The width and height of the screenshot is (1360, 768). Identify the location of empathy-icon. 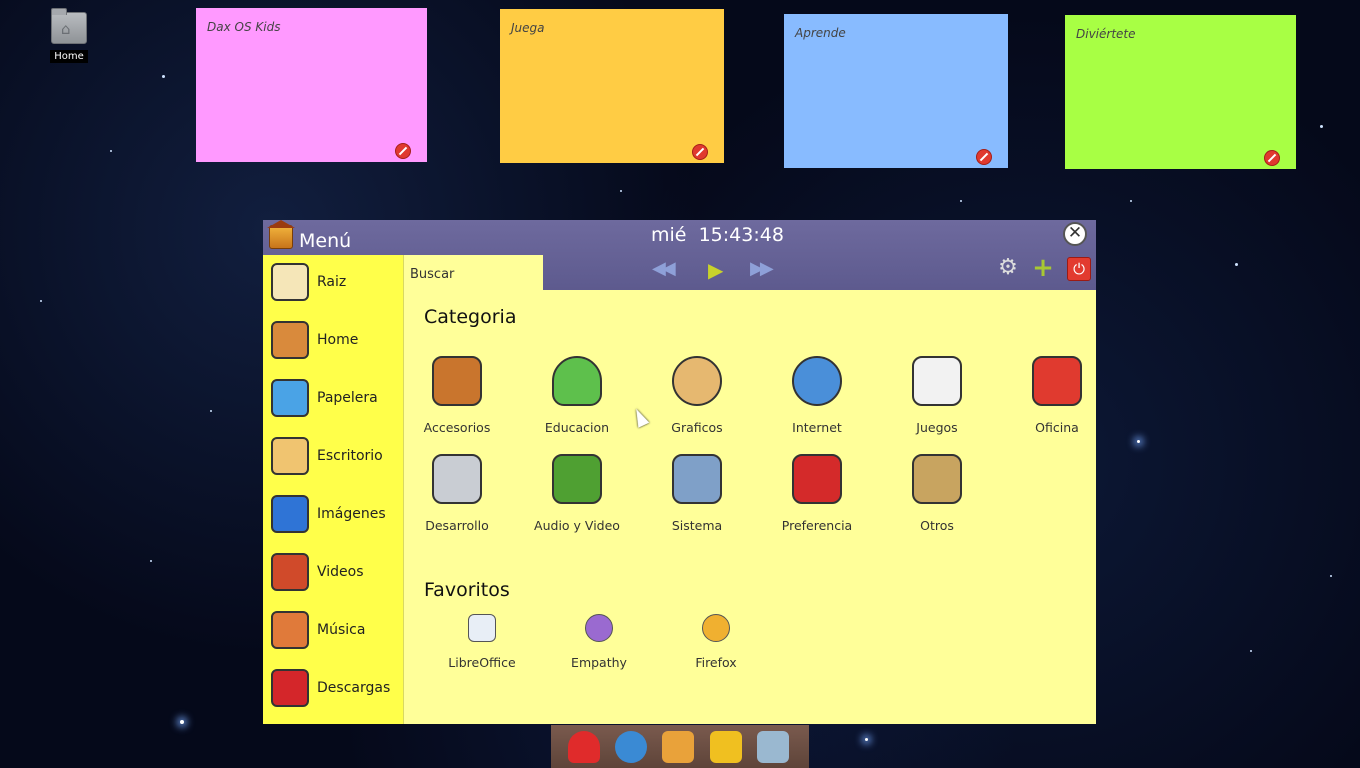
(599, 628).